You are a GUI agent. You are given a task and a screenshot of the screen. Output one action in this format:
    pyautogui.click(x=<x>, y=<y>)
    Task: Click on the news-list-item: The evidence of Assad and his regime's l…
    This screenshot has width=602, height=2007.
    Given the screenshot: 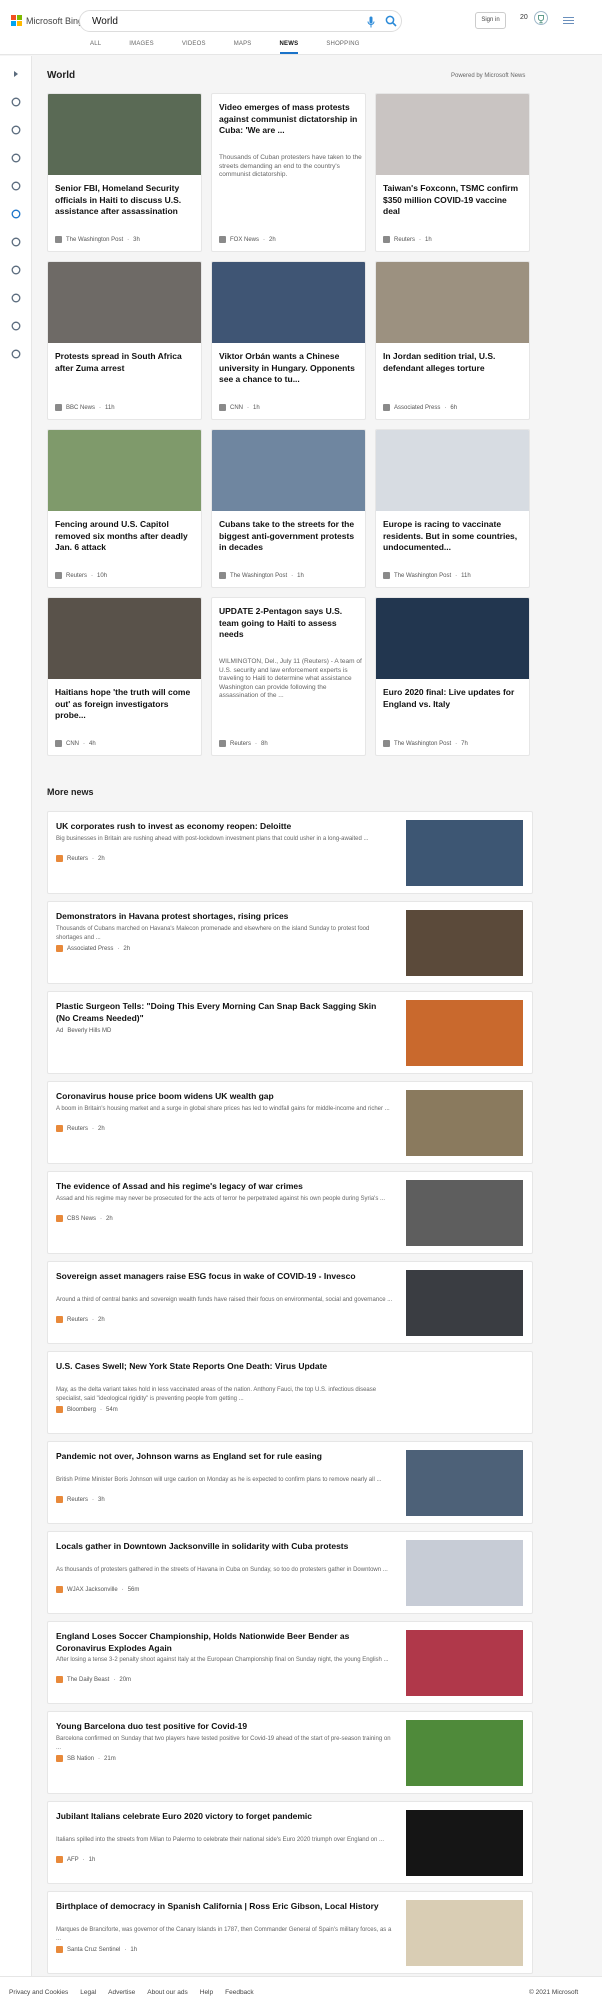 What is the action you would take?
    pyautogui.click(x=290, y=1212)
    